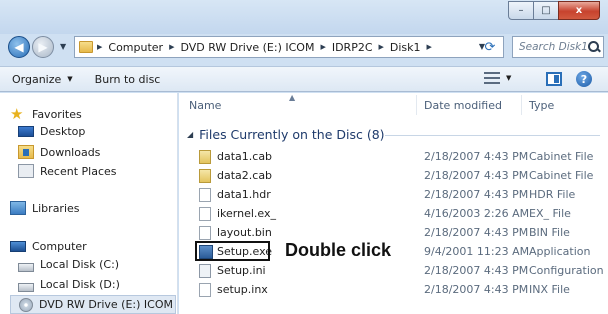  I want to click on breadcrumb-computer: Computer ▶, so click(144, 47).